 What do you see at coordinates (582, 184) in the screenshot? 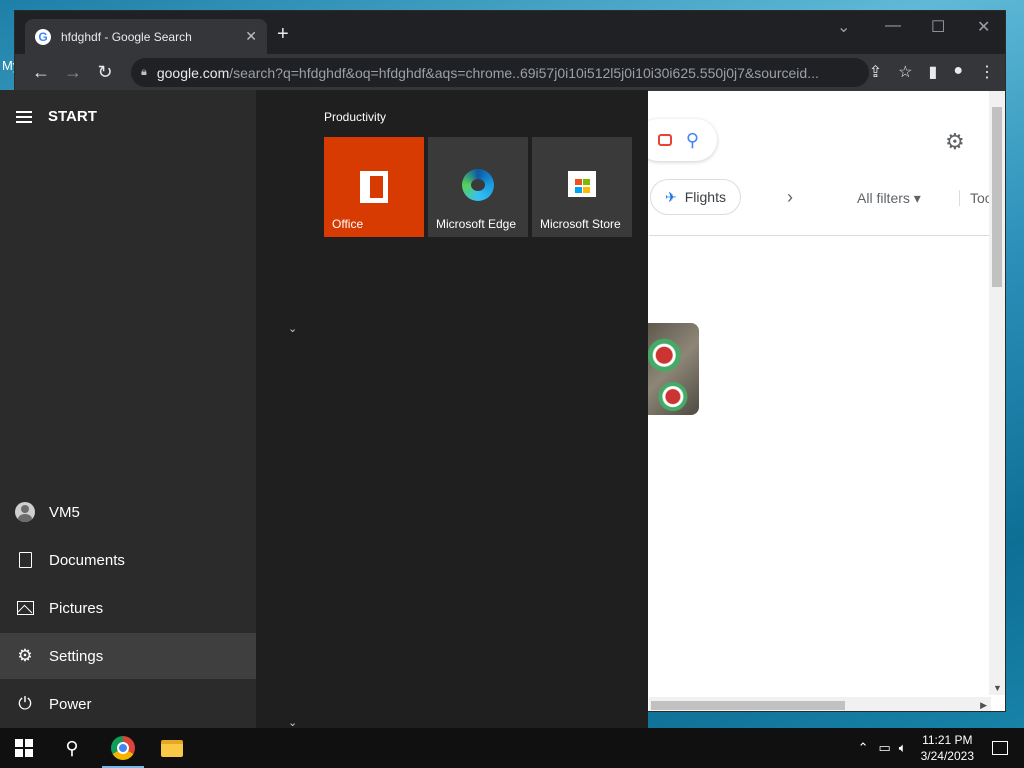
I see `store-bag-icon` at bounding box center [582, 184].